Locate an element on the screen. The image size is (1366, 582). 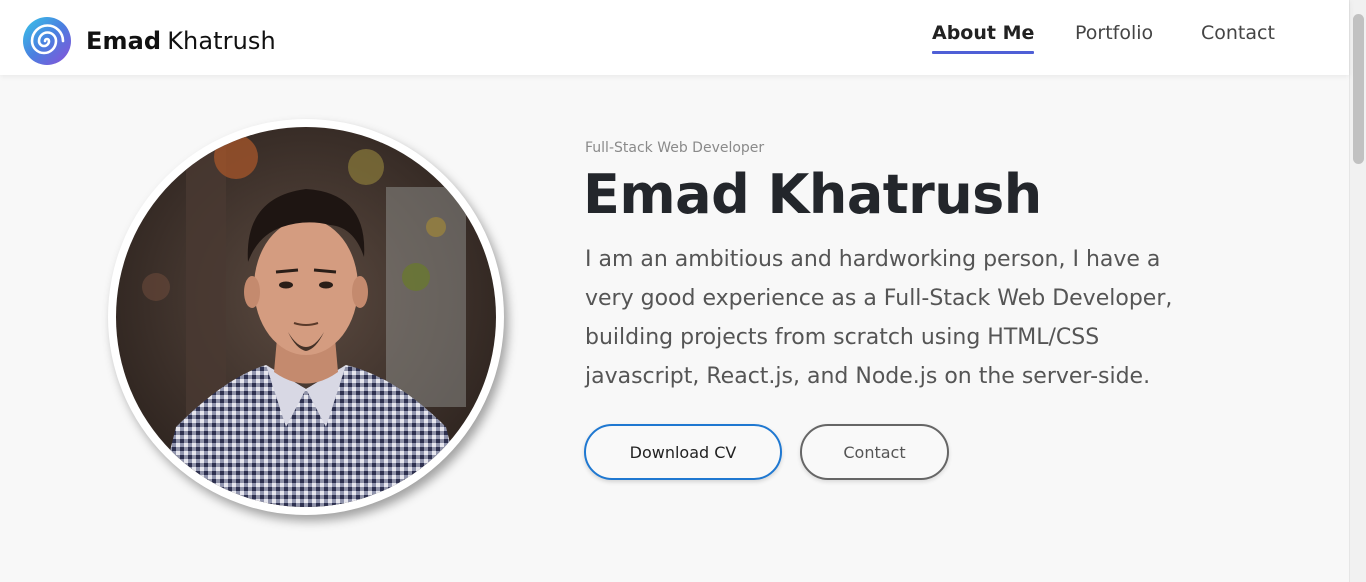
nav-portfolio: Portfolio is located at coordinates (1114, 33).